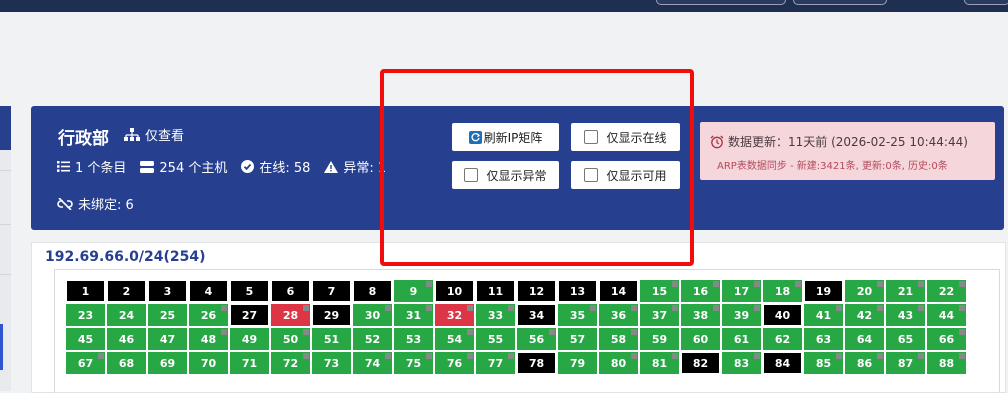 The height and width of the screenshot is (393, 1008). I want to click on ip-cell: 29, so click(331, 315).